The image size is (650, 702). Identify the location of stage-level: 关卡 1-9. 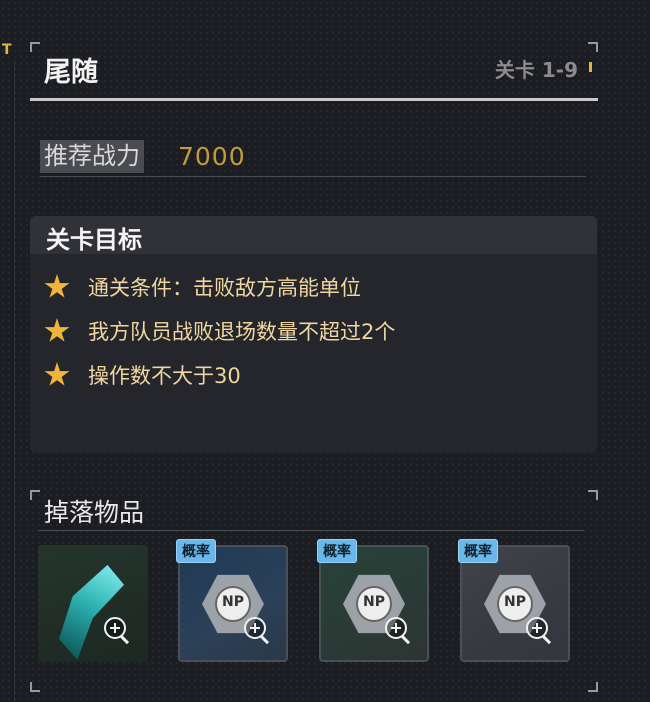
(536, 70).